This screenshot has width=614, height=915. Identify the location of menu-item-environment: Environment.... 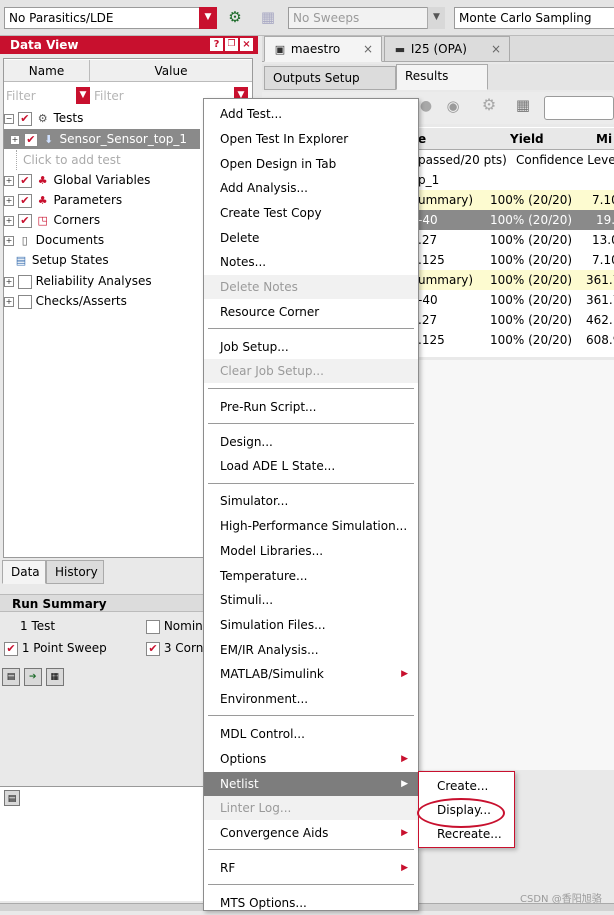
(311, 699).